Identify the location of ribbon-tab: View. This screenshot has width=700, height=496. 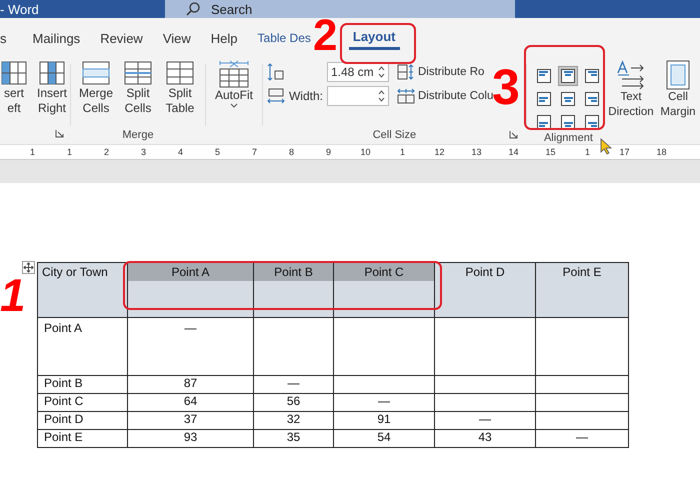
(182, 38).